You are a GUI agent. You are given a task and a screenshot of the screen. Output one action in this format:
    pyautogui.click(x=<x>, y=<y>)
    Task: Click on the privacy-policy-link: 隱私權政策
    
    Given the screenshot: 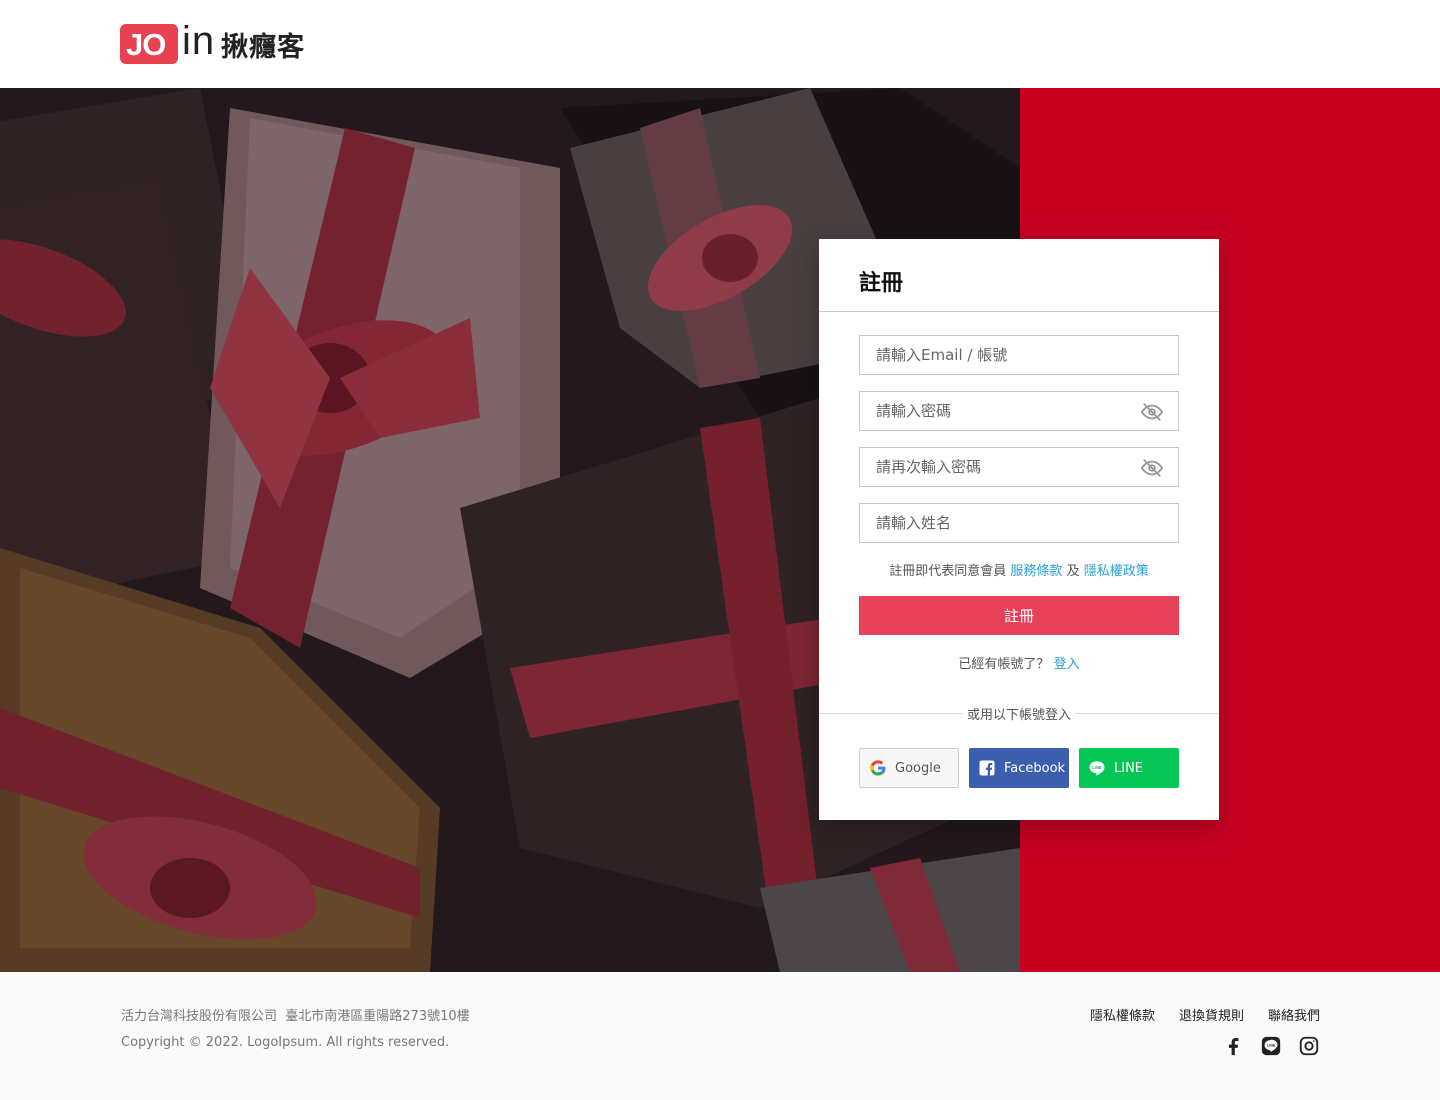 What is the action you would take?
    pyautogui.click(x=1116, y=571)
    